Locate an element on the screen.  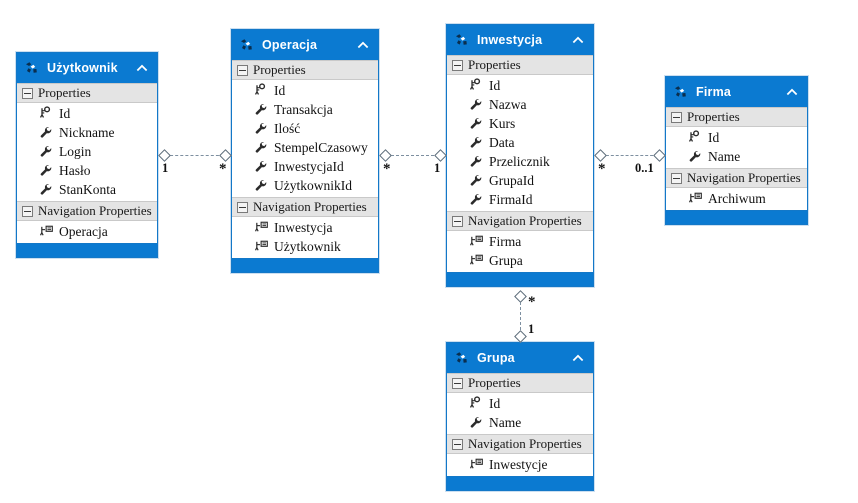
property-row: Inwestycje is located at coordinates (520, 464).